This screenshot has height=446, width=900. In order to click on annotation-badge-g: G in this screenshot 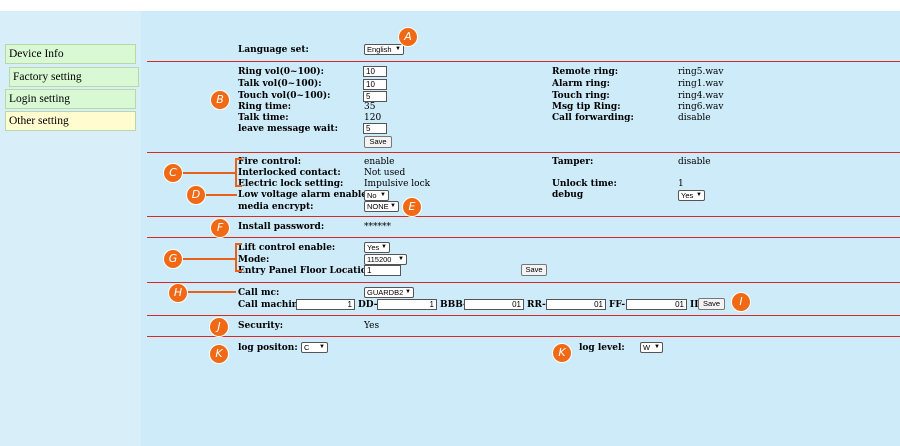, I will do `click(173, 259)`.